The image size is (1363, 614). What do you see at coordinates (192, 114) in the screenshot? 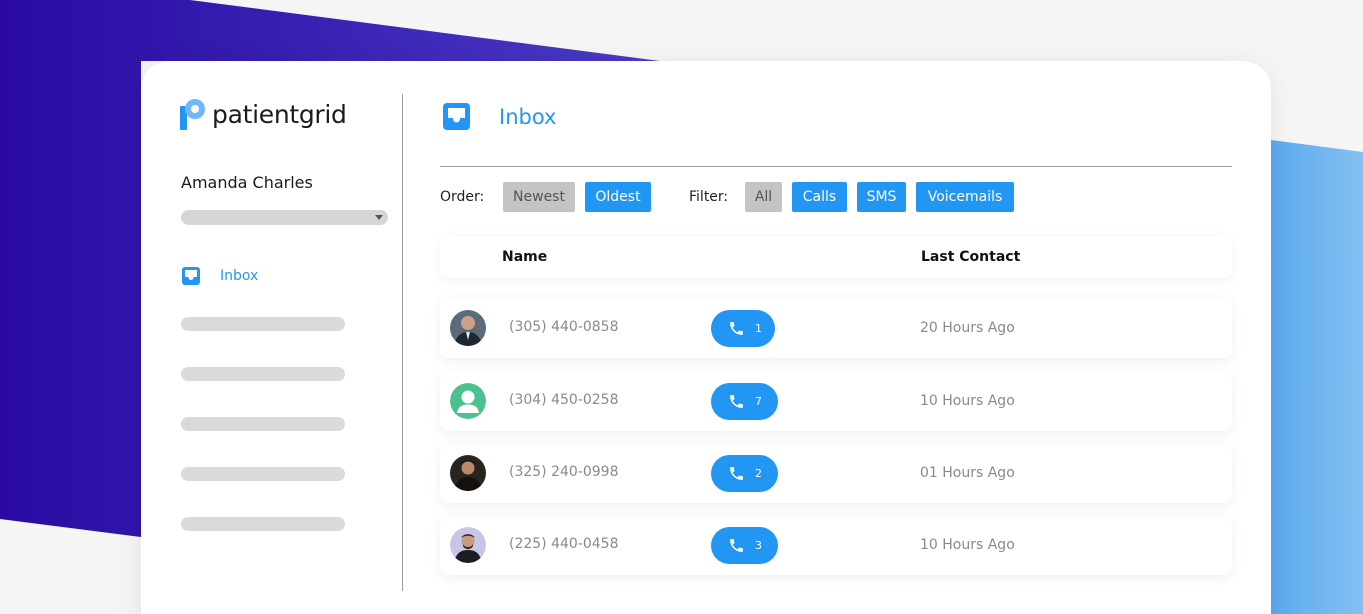
I see `patientgrid-logo-icon` at bounding box center [192, 114].